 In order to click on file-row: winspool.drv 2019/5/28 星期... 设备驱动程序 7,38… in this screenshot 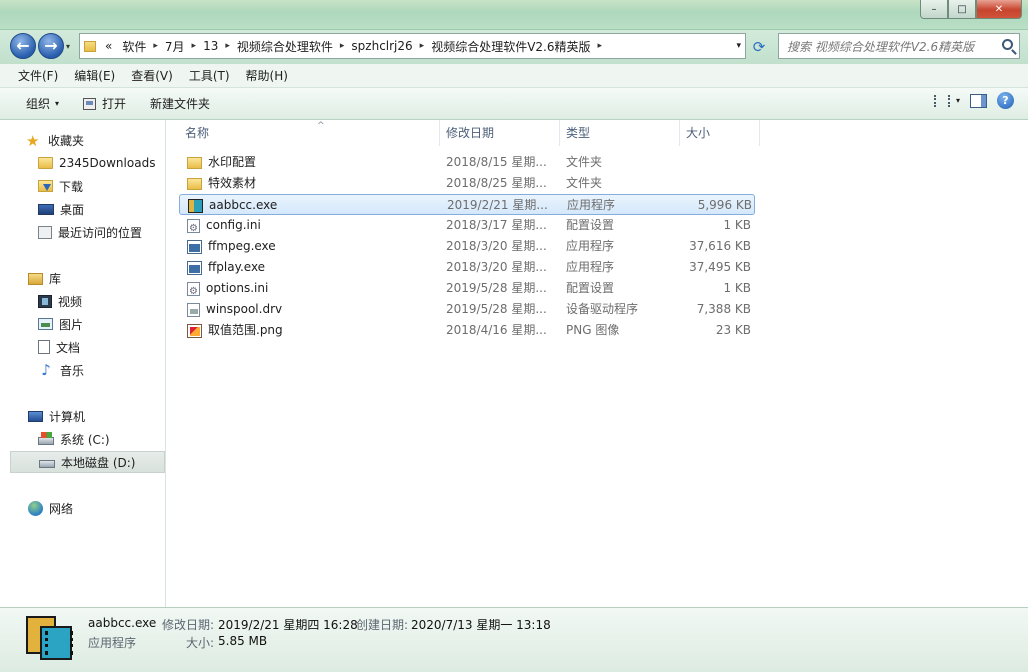, I will do `click(467, 309)`.